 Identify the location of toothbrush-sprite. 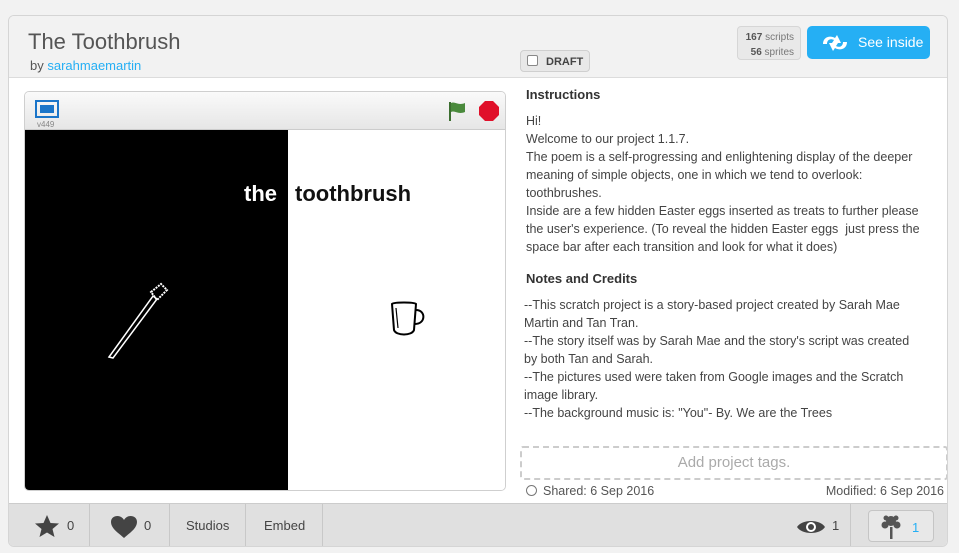
(138, 320).